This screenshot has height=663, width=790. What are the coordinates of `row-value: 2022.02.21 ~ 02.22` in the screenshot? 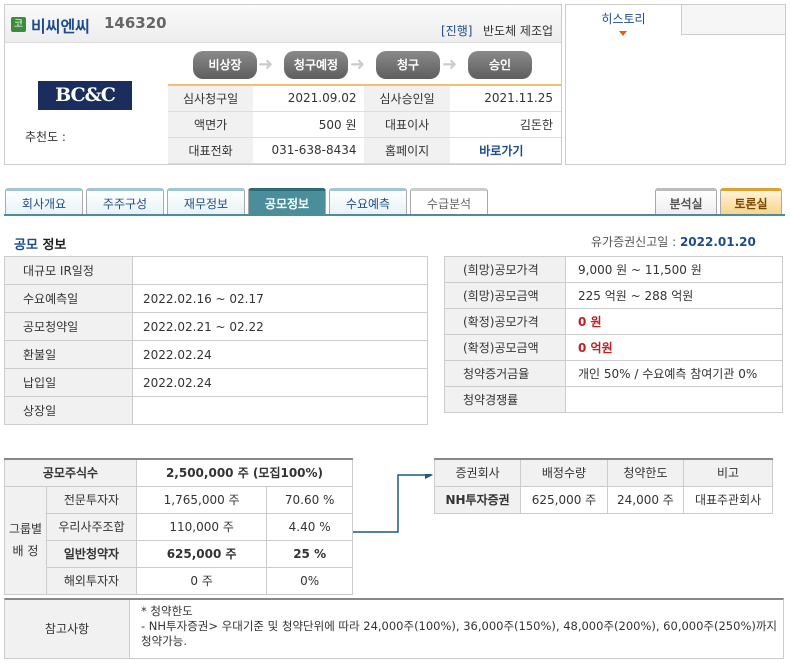 It's located at (280, 326).